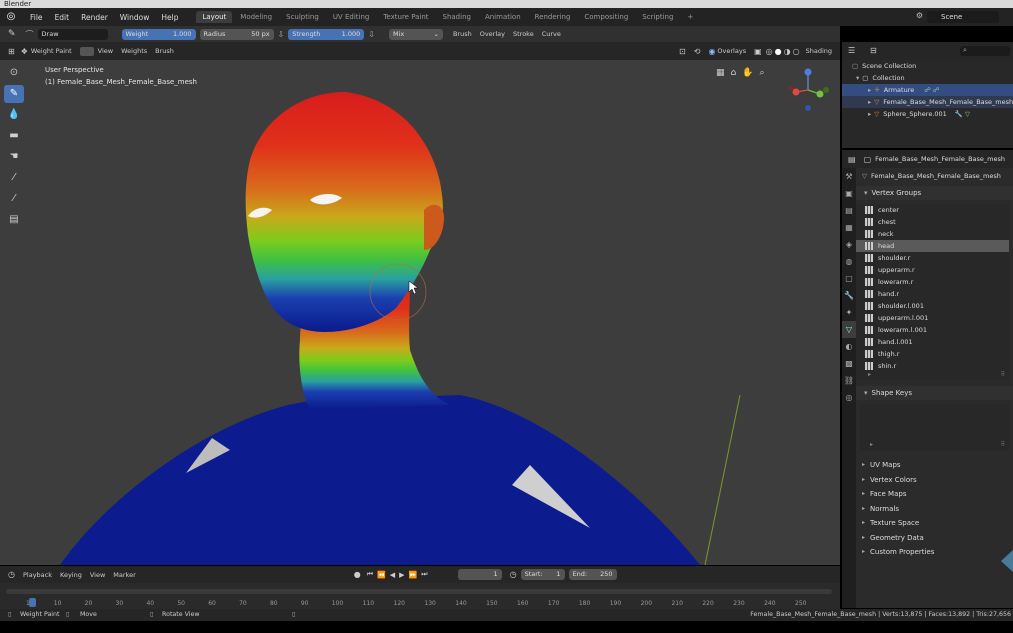  What do you see at coordinates (657, 17) in the screenshot?
I see `workspace-tab-scripting: Scripting` at bounding box center [657, 17].